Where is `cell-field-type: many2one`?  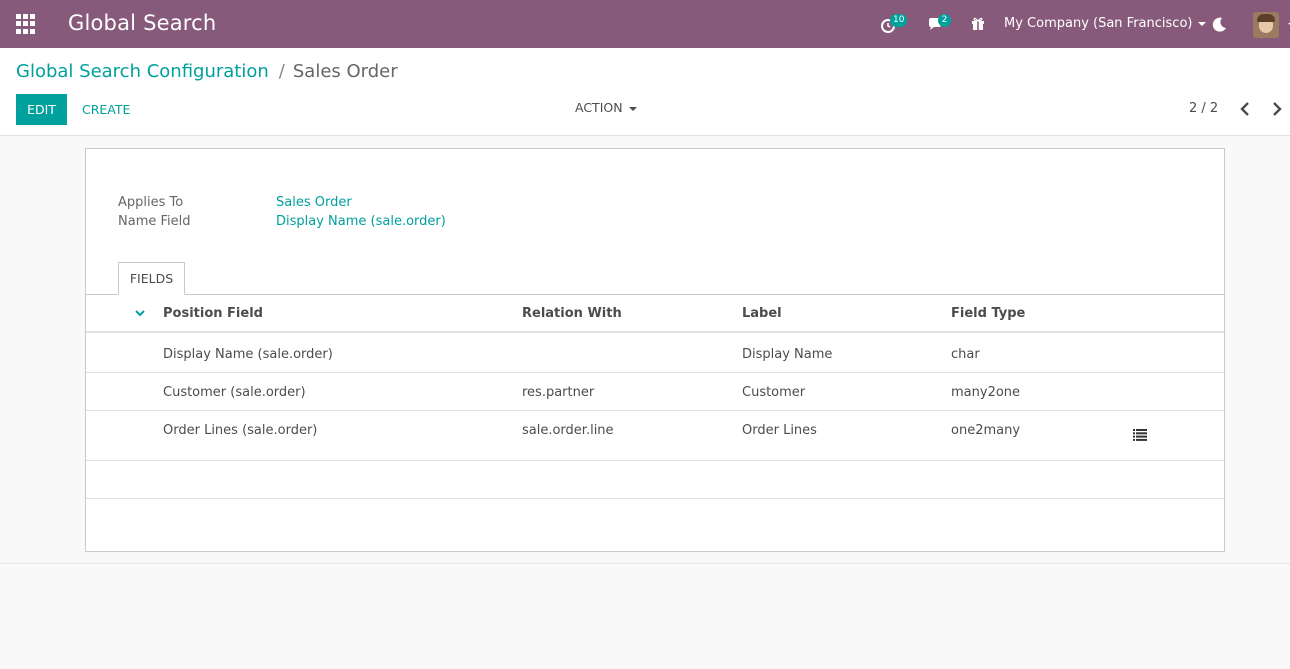
cell-field-type: many2one is located at coordinates (986, 392).